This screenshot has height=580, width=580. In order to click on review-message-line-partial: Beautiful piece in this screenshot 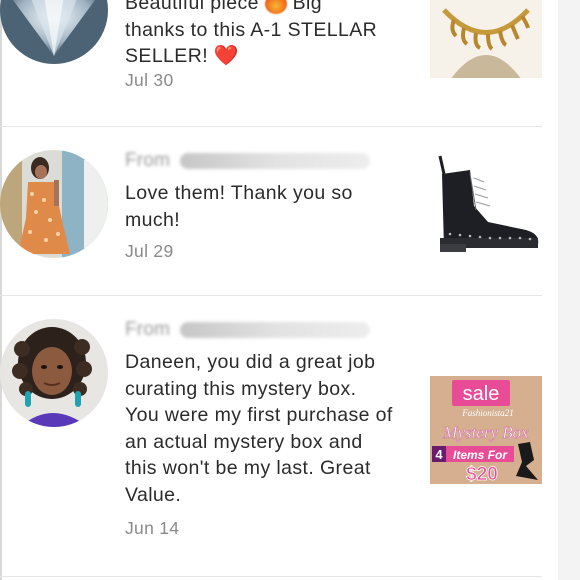, I will do `click(192, 7)`.